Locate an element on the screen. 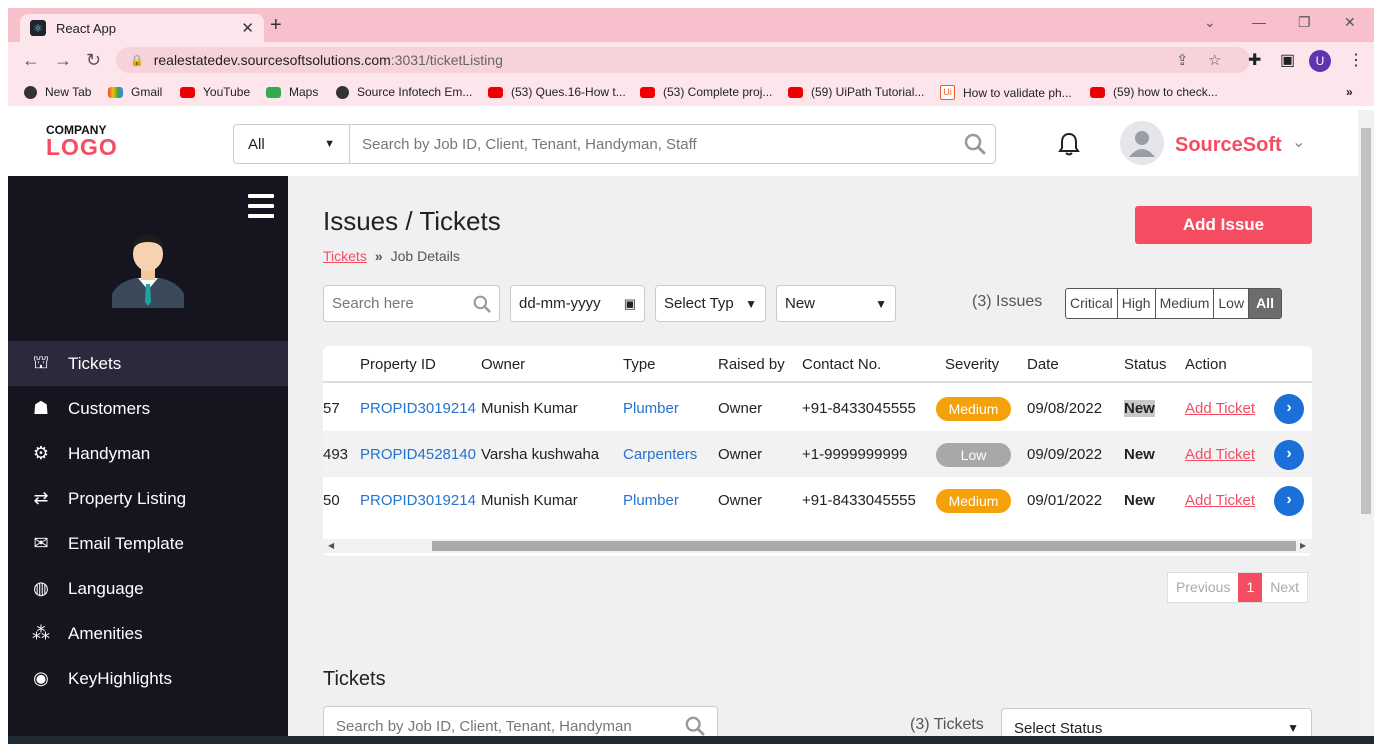  calendar-icon: ▣ is located at coordinates (629, 303).